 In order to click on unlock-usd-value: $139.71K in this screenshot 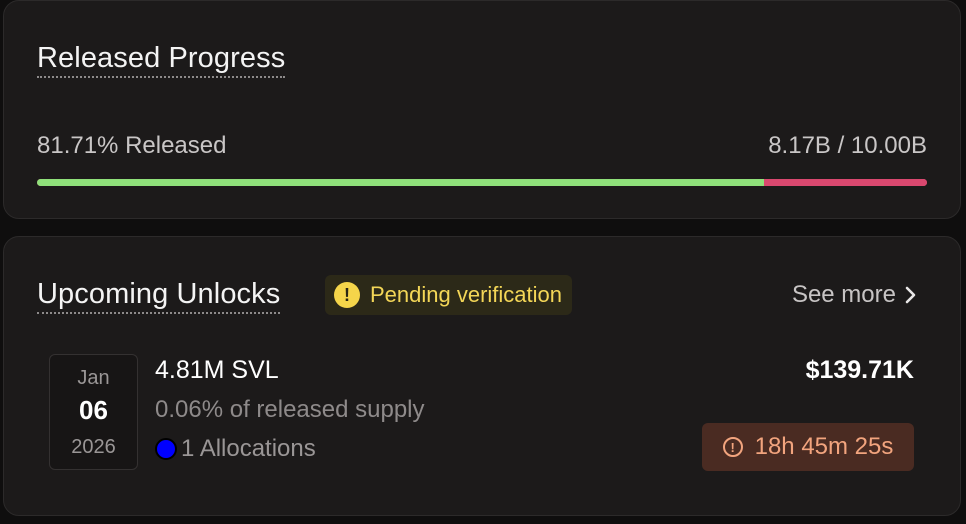, I will do `click(859, 370)`.